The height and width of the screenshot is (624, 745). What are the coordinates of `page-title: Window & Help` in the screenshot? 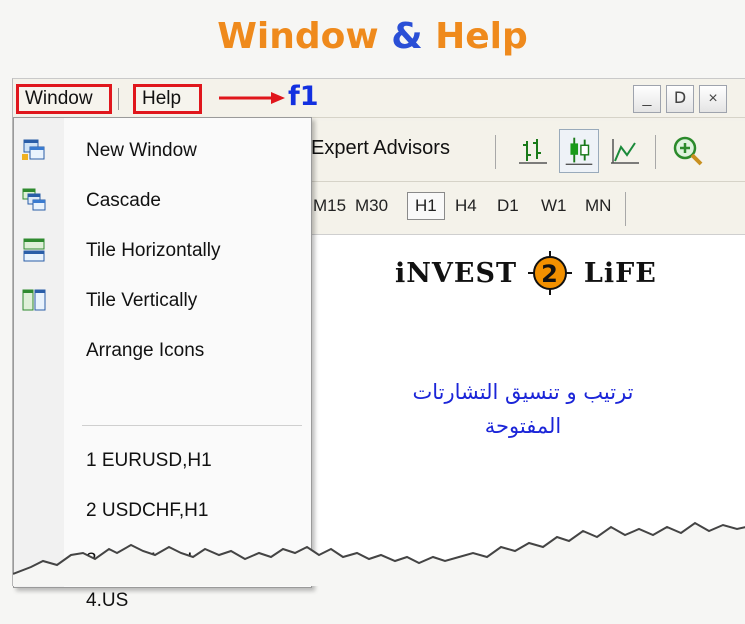 It's located at (372, 37).